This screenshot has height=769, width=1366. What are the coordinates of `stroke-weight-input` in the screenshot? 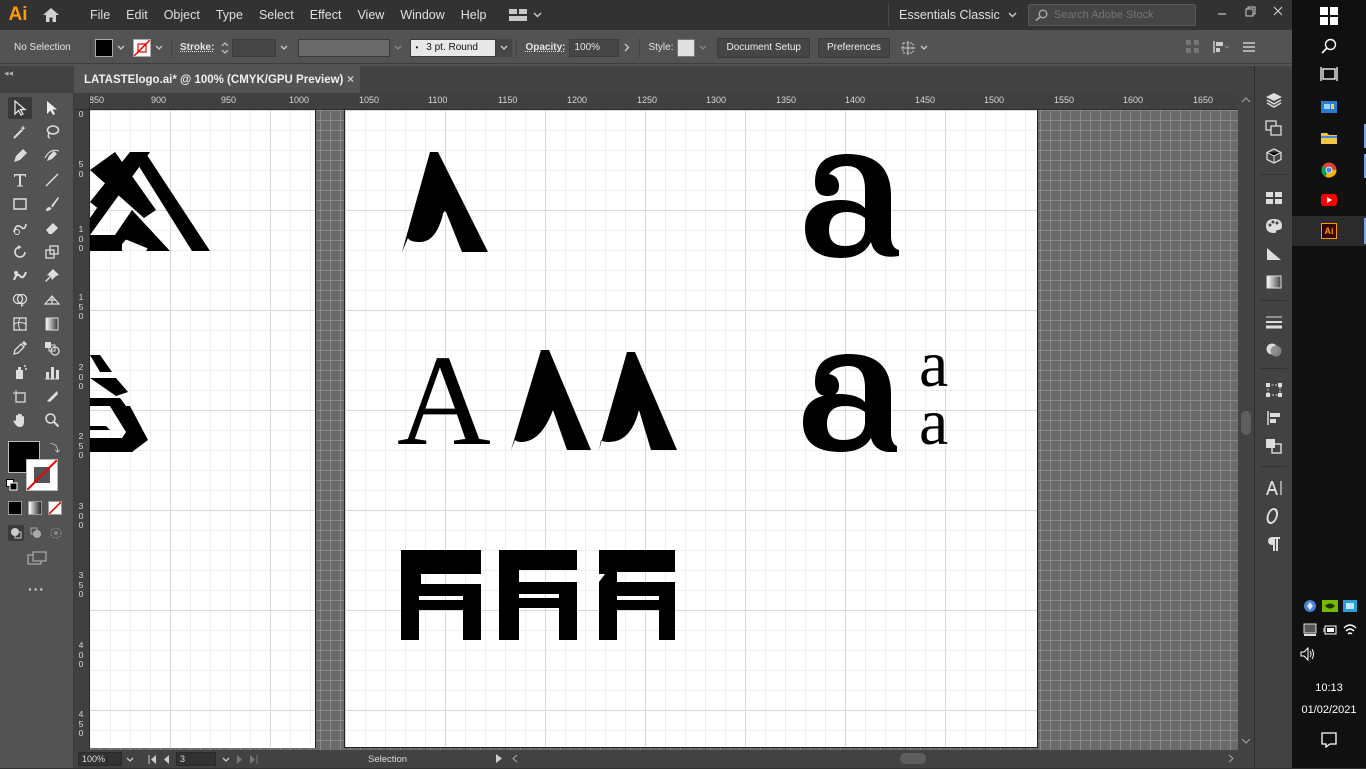 It's located at (254, 47).